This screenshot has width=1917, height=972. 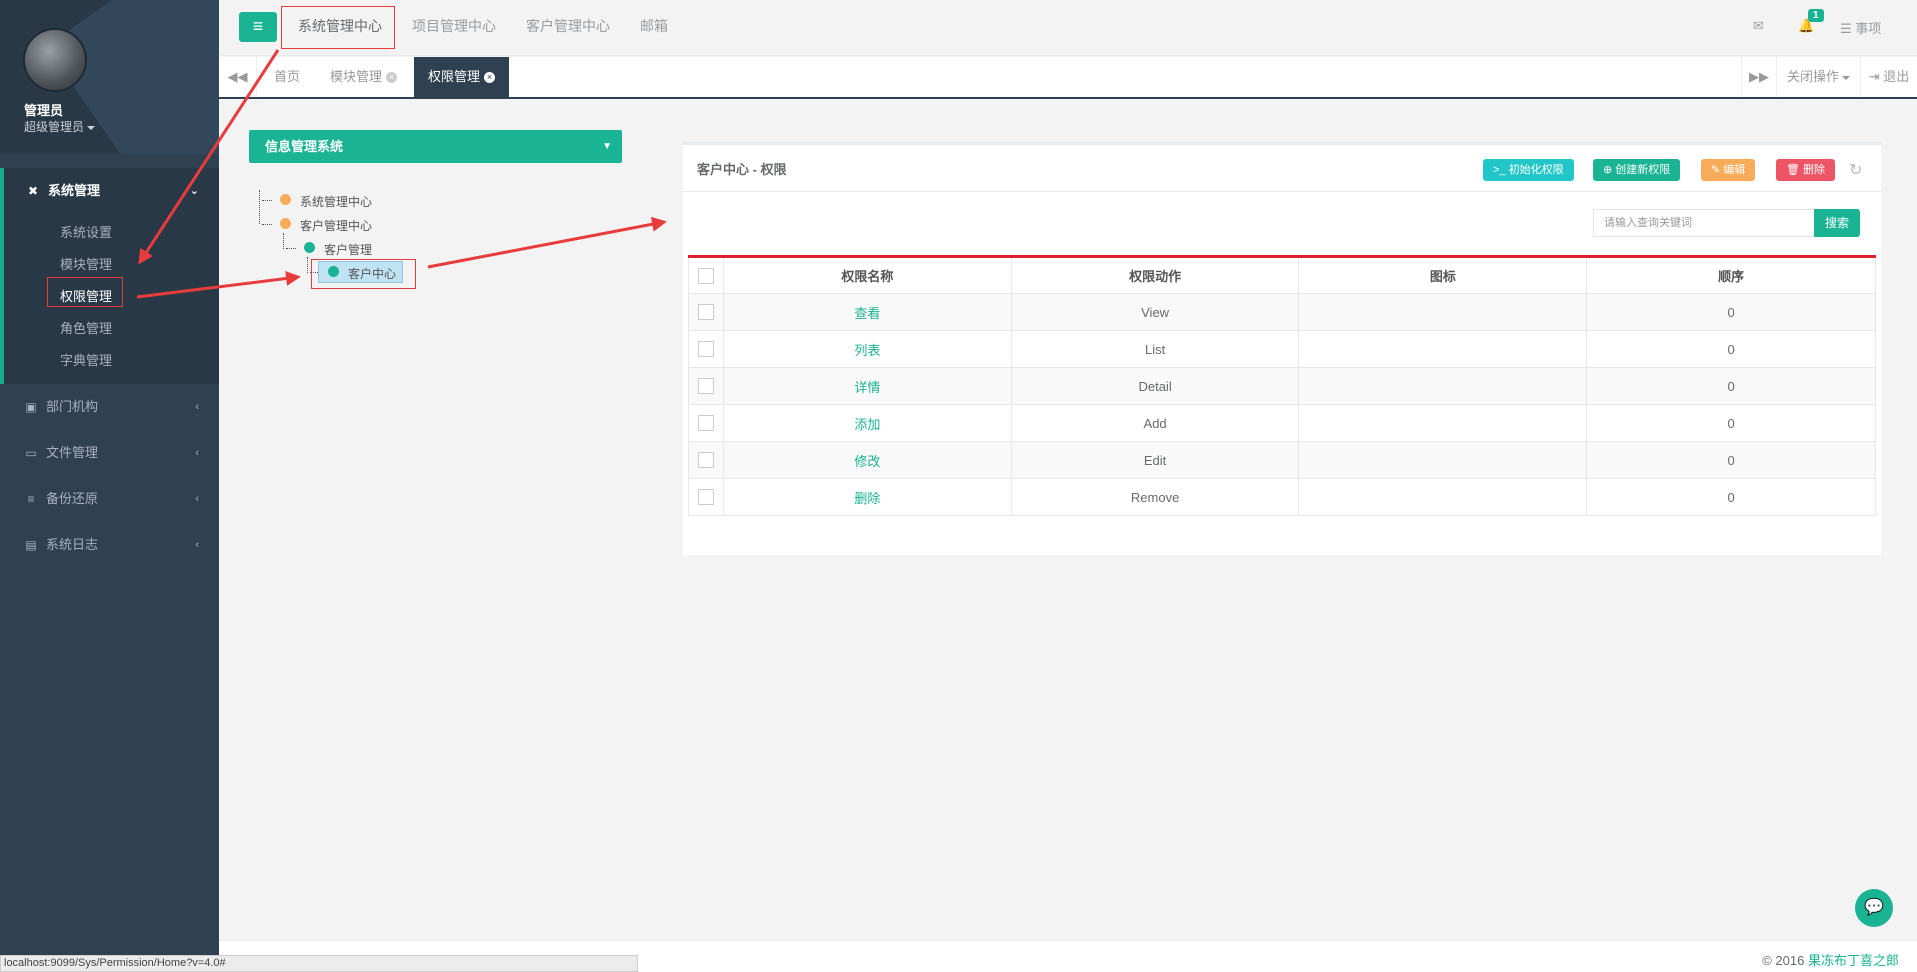 I want to click on create-permission-button: ⊕ 创建新权限, so click(x=1637, y=170).